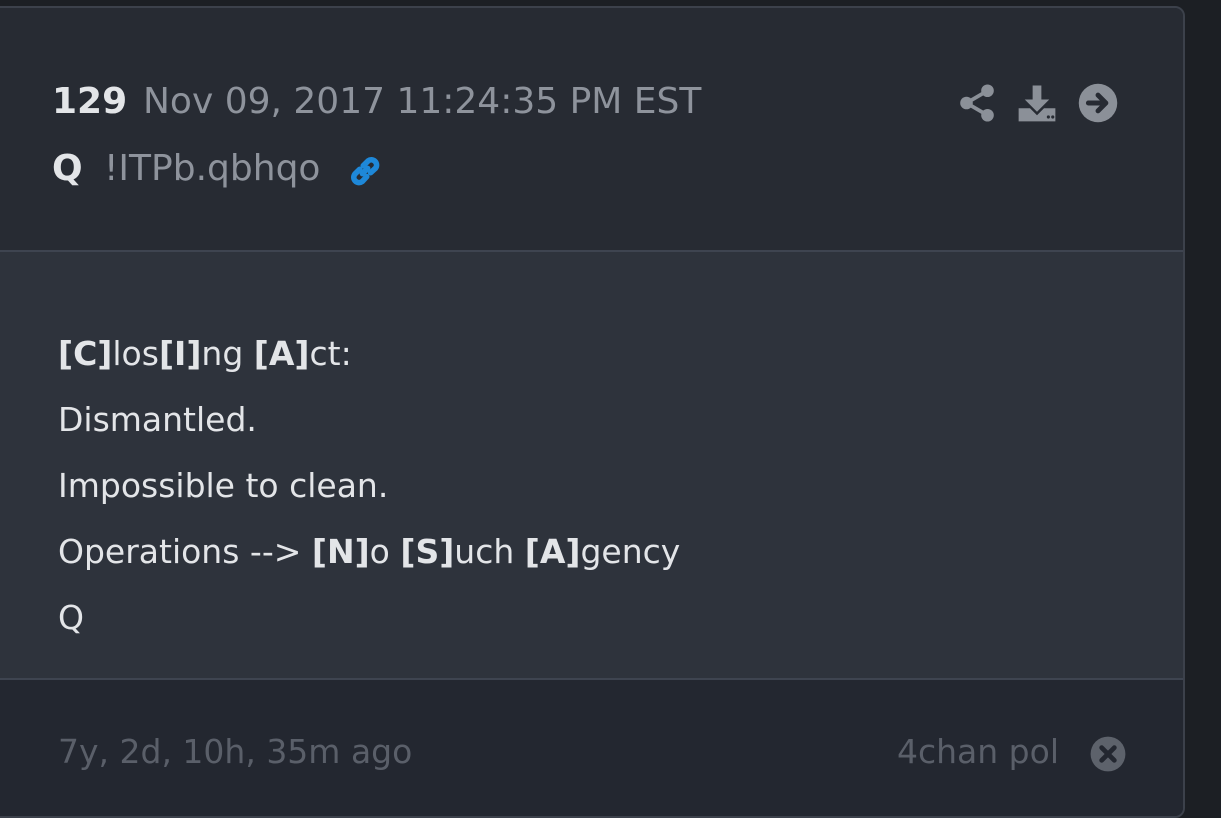 This screenshot has height=818, width=1221. What do you see at coordinates (223, 485) in the screenshot?
I see `post-line-3: Impossible to clean.` at bounding box center [223, 485].